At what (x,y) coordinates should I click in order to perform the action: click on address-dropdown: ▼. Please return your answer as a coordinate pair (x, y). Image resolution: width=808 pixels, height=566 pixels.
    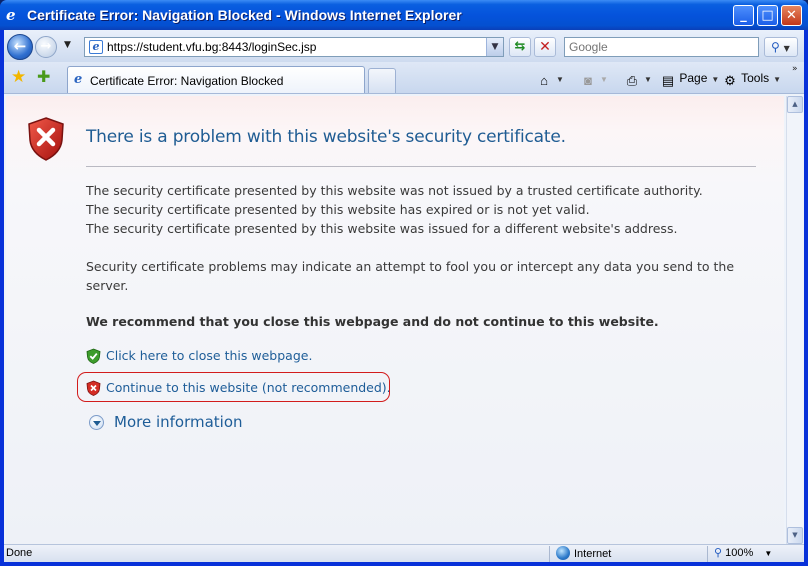
    Looking at the image, I should click on (494, 47).